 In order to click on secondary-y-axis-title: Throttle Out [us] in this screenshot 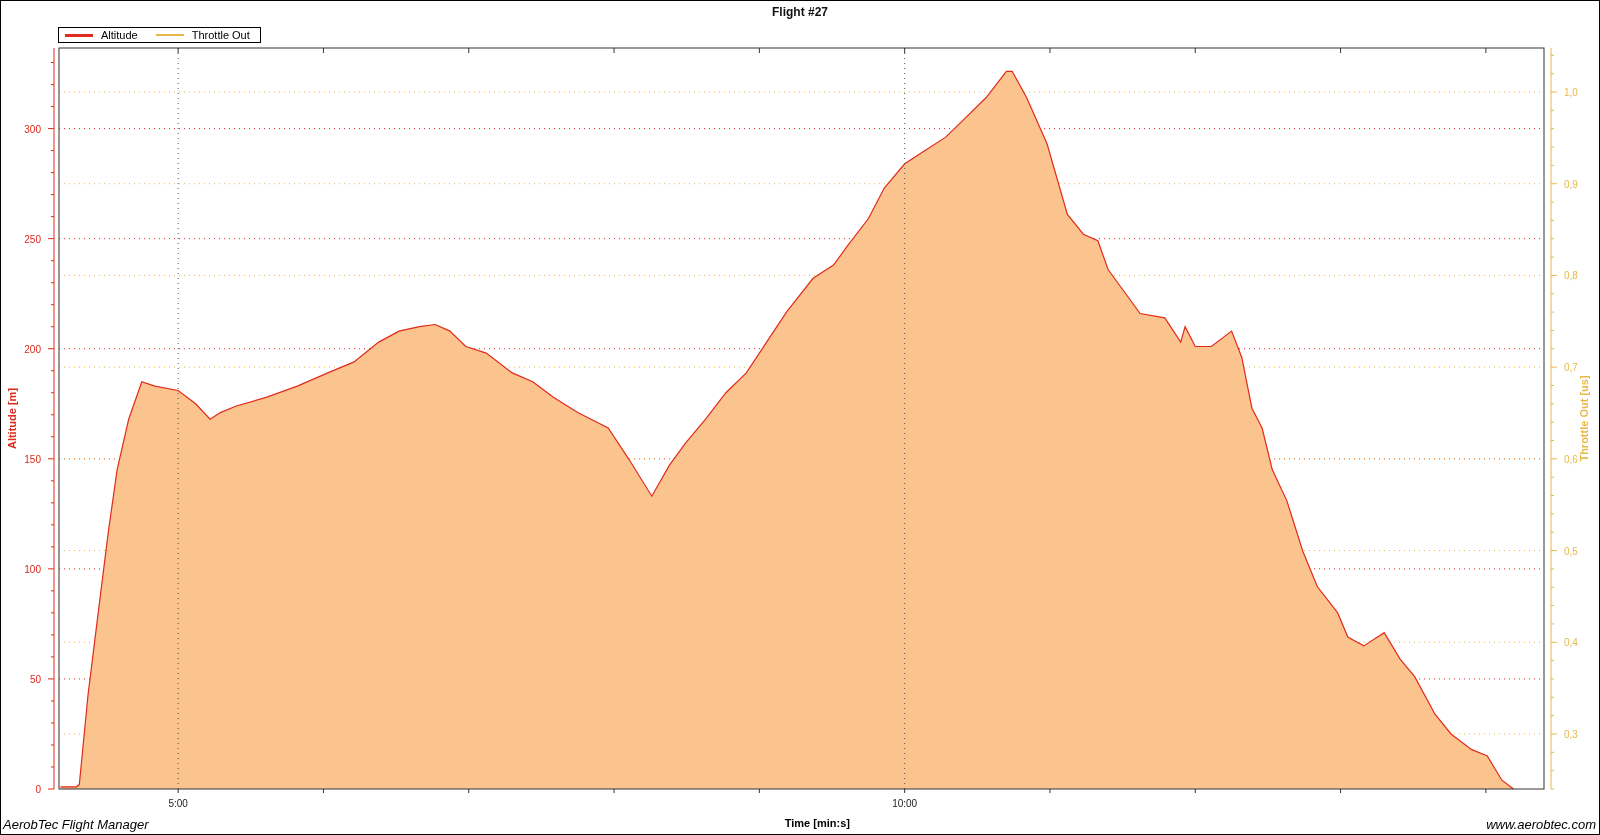, I will do `click(1584, 418)`.